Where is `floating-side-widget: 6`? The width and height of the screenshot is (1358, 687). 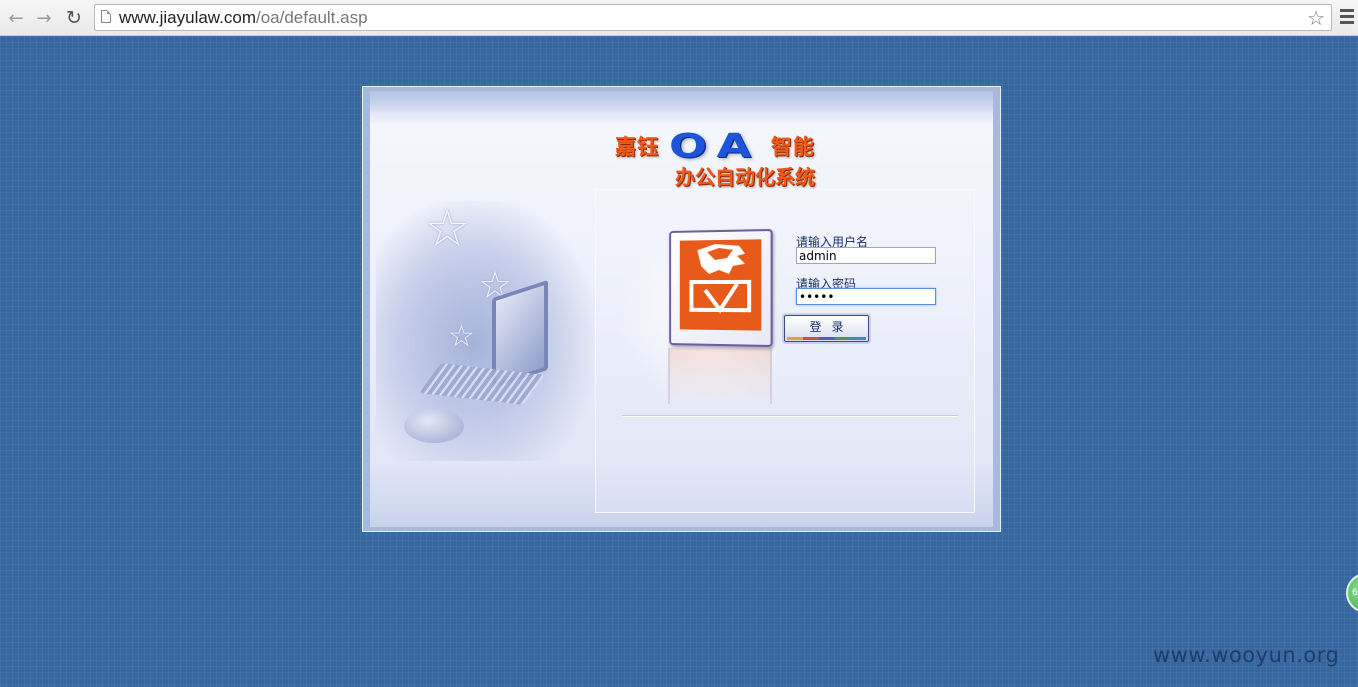
floating-side-widget: 6 is located at coordinates (1352, 593).